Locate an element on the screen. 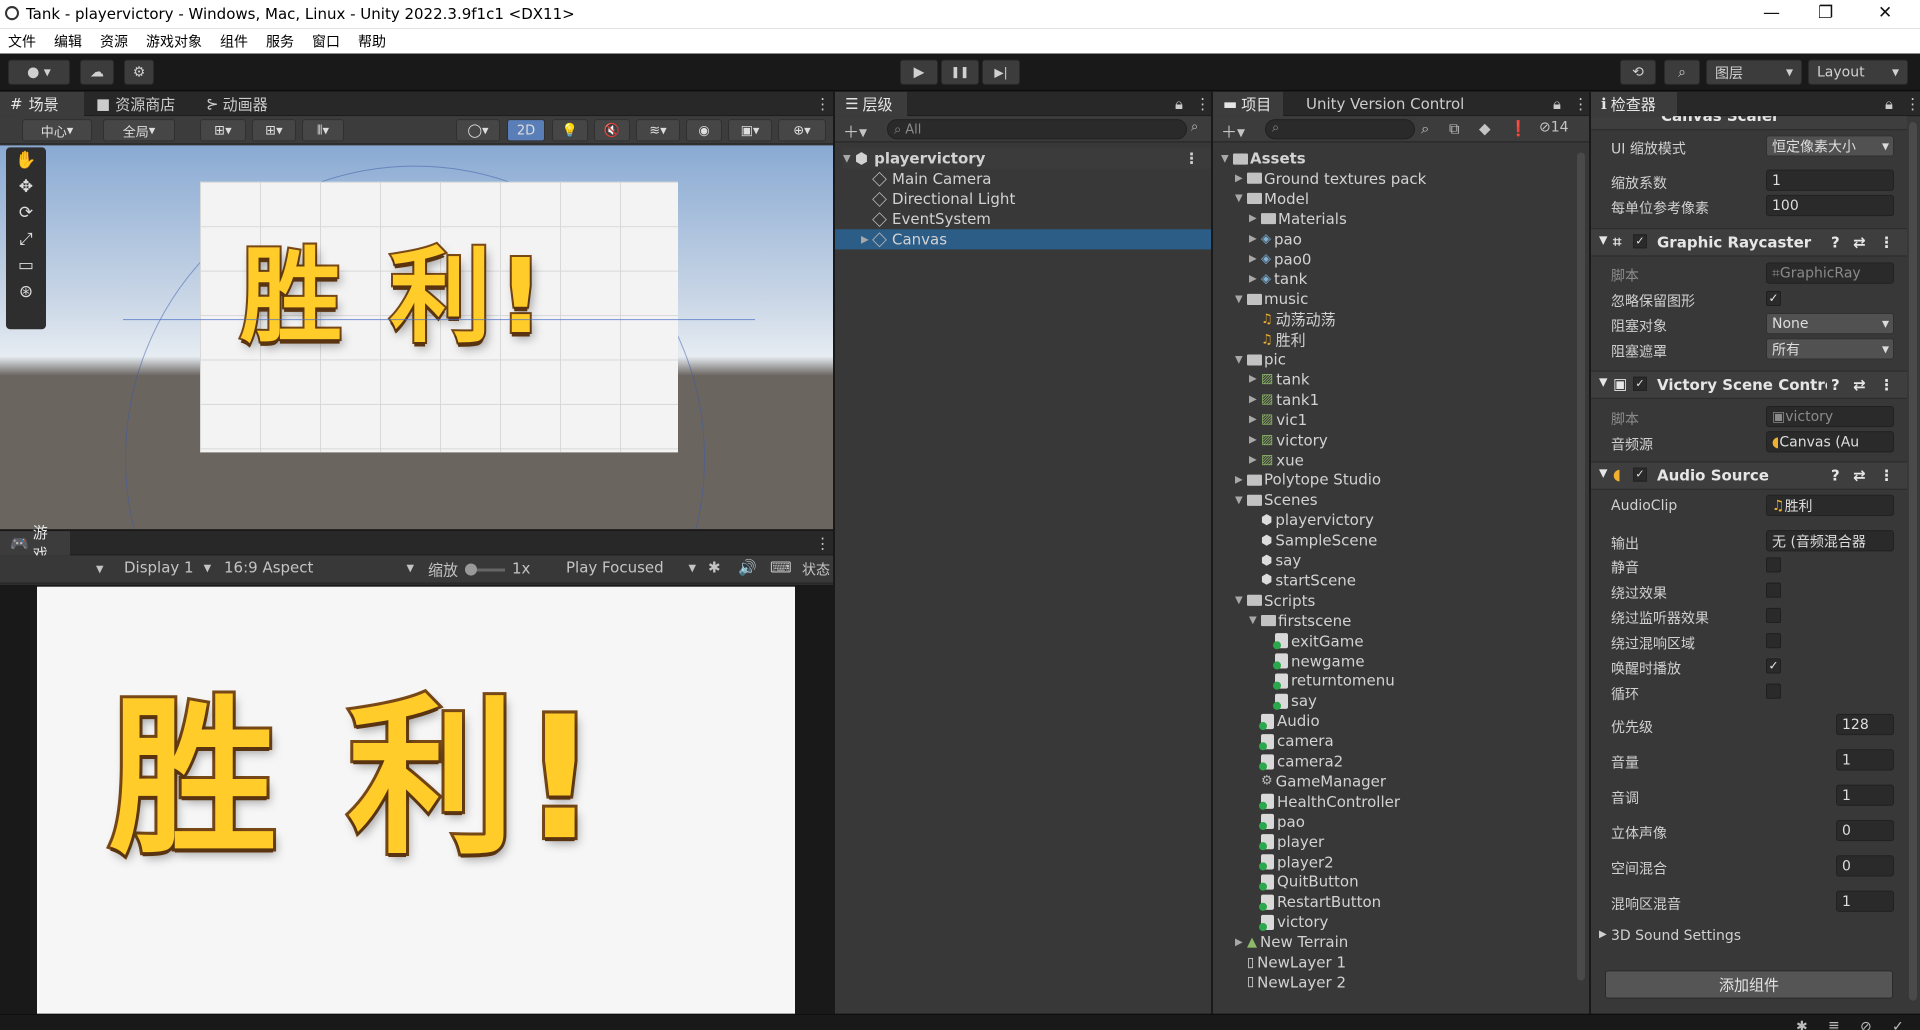 This screenshot has height=1030, width=1920. component-menu-icon: ⋮ is located at coordinates (1886, 476).